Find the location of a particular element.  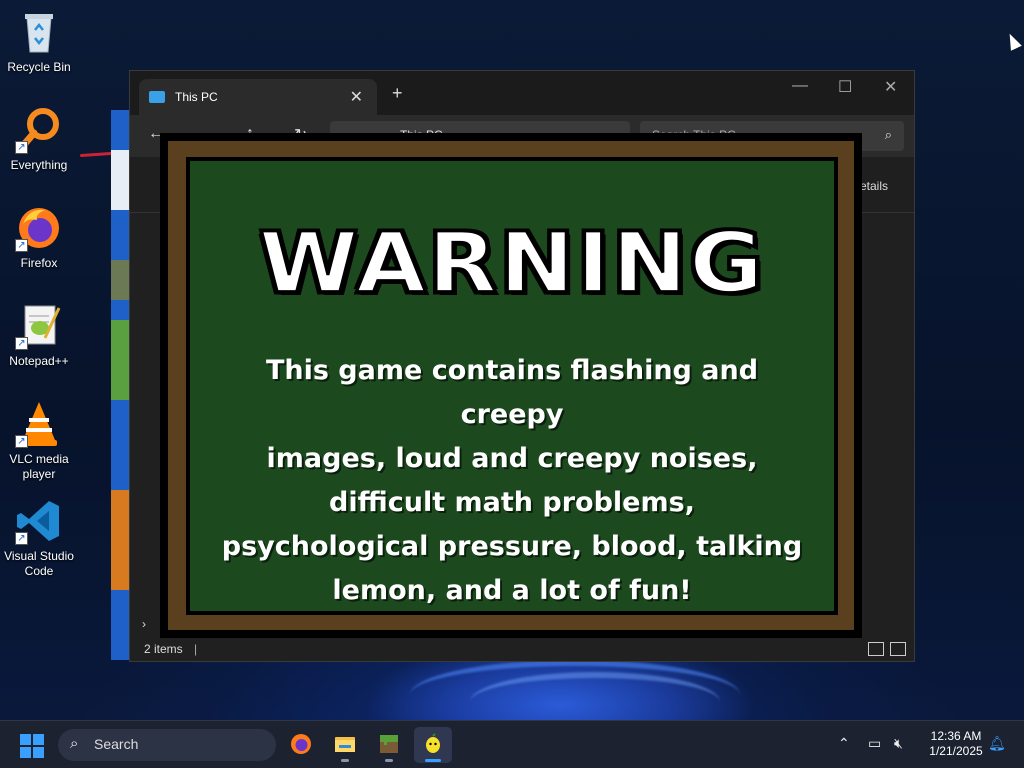

taskbar-lemon-game is located at coordinates (433, 745).